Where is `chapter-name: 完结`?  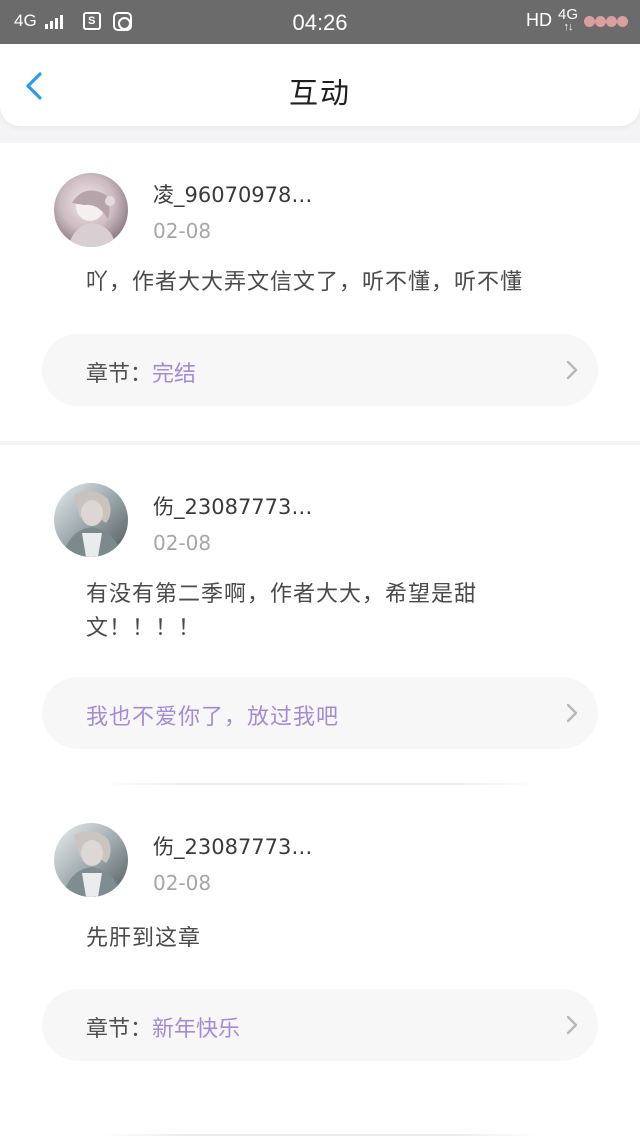
chapter-name: 完结 is located at coordinates (174, 374).